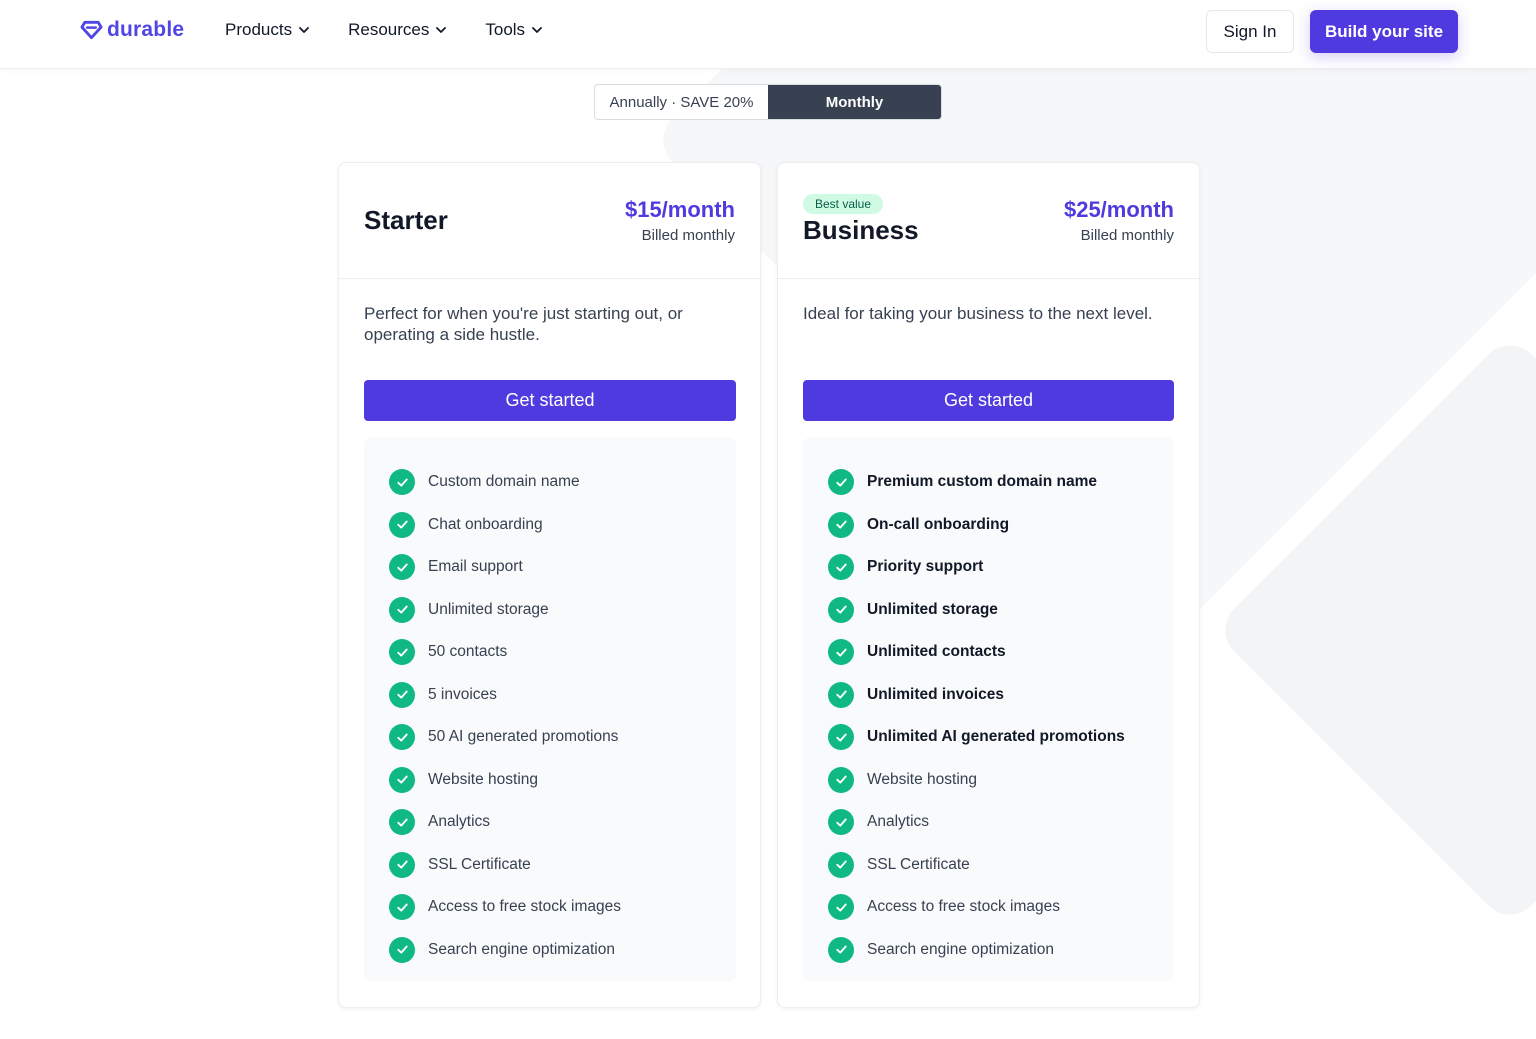 The width and height of the screenshot is (1536, 1039). Describe the element at coordinates (1250, 31) in the screenshot. I see `sign-in-button: Sign In` at that location.